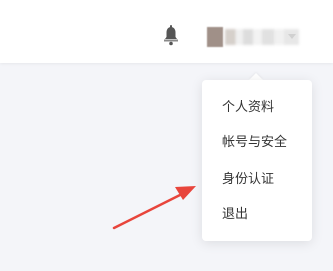  Describe the element at coordinates (235, 215) in the screenshot. I see `menu-item-logout: 退出` at that location.